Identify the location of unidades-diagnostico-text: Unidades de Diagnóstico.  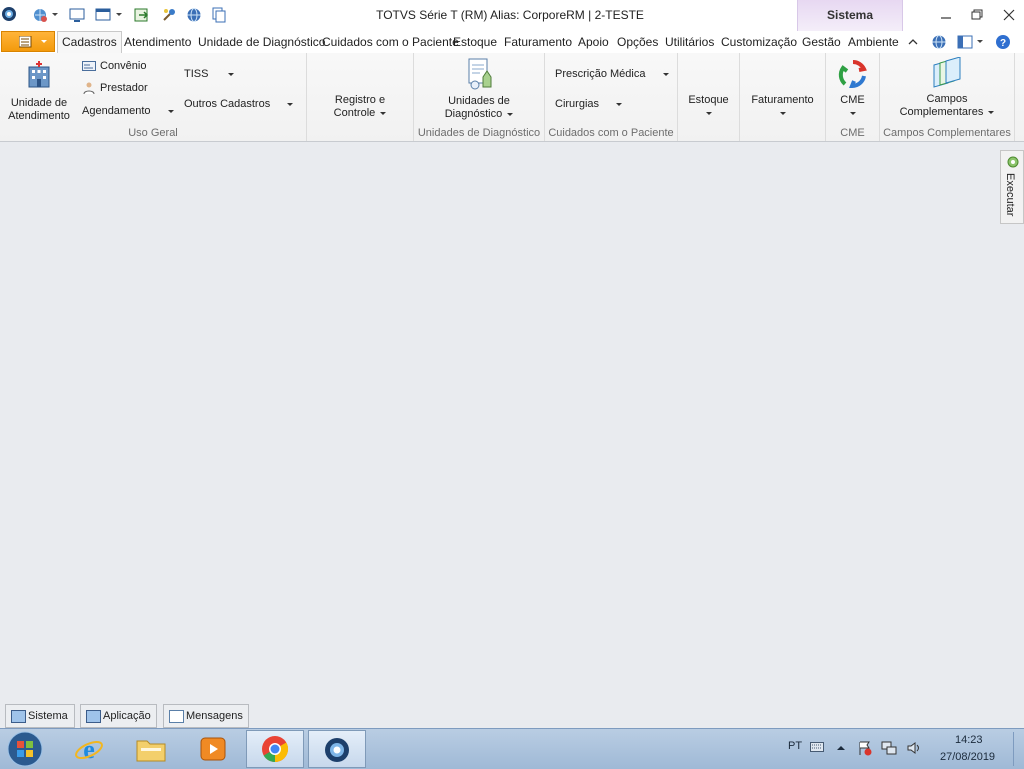
(477, 107).